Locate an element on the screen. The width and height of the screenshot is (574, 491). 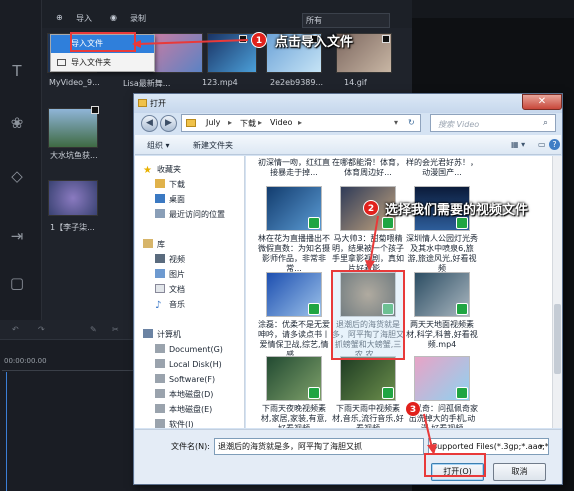
filename-label: 文件名(N): is located at coordinates (190, 446).